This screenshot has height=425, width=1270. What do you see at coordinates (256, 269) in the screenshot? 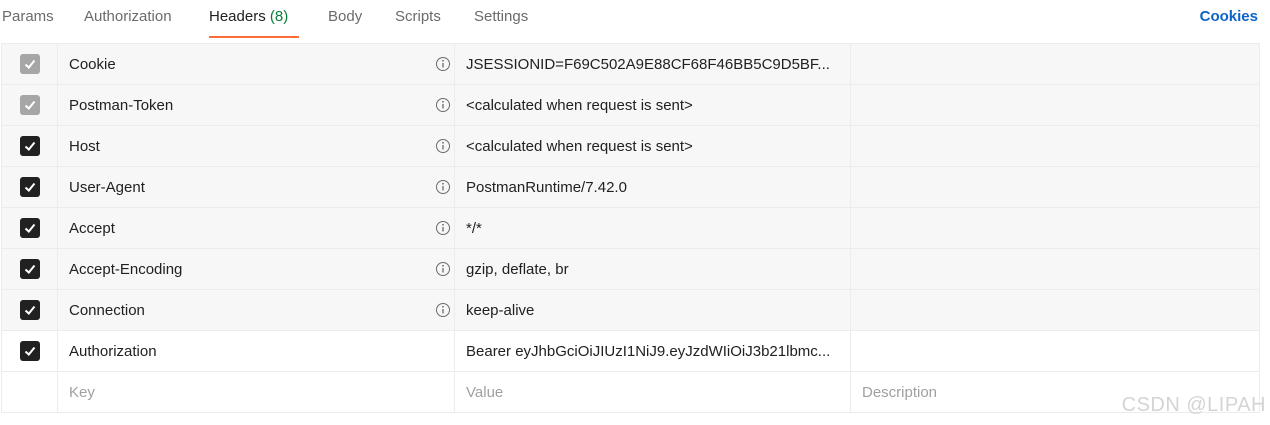
I see `header-key: Accept-Encoding` at bounding box center [256, 269].